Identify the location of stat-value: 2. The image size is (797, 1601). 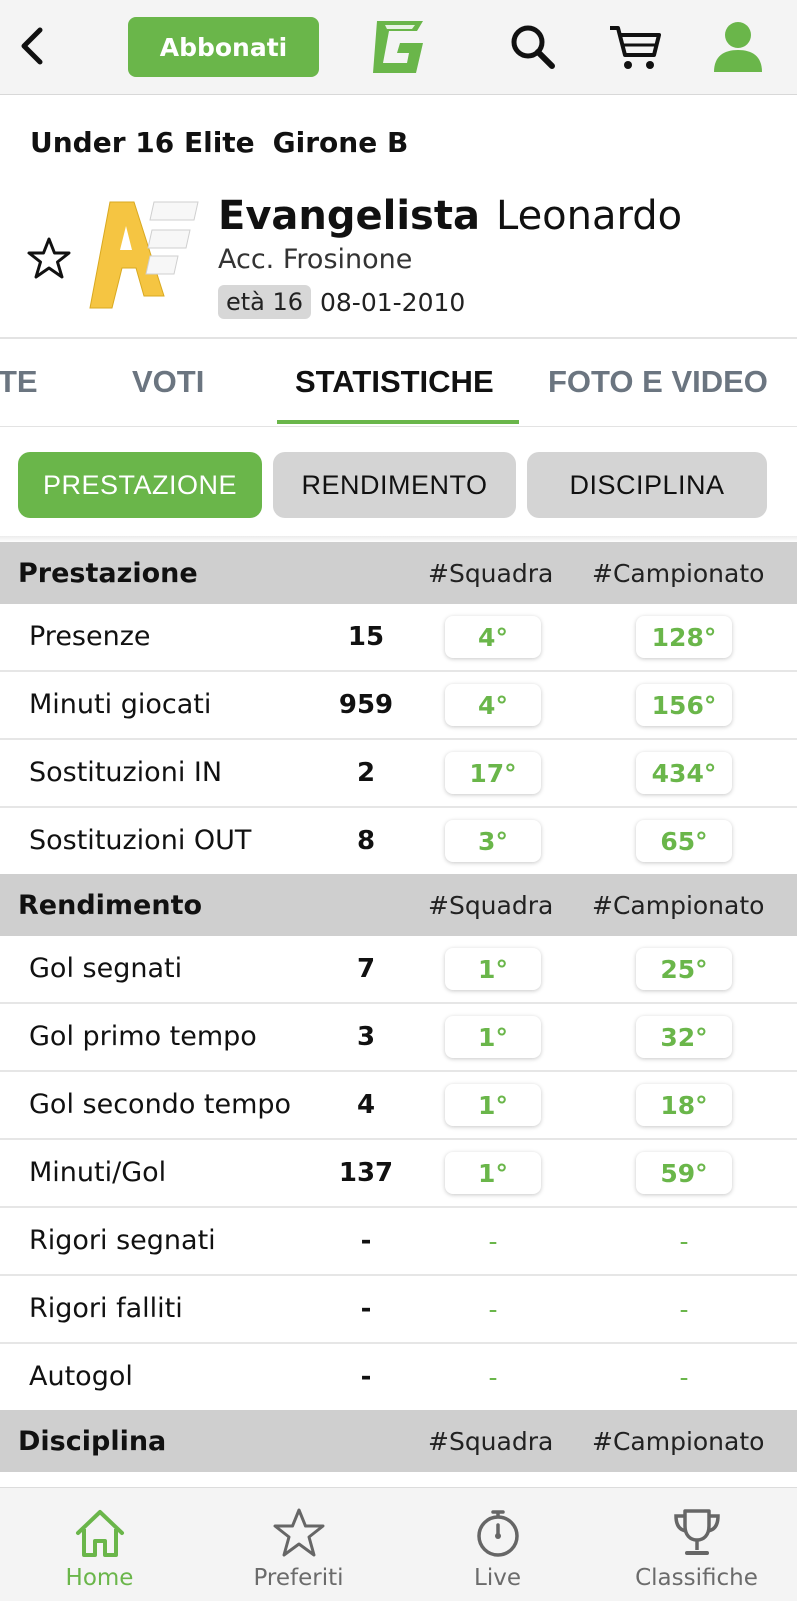
(366, 773).